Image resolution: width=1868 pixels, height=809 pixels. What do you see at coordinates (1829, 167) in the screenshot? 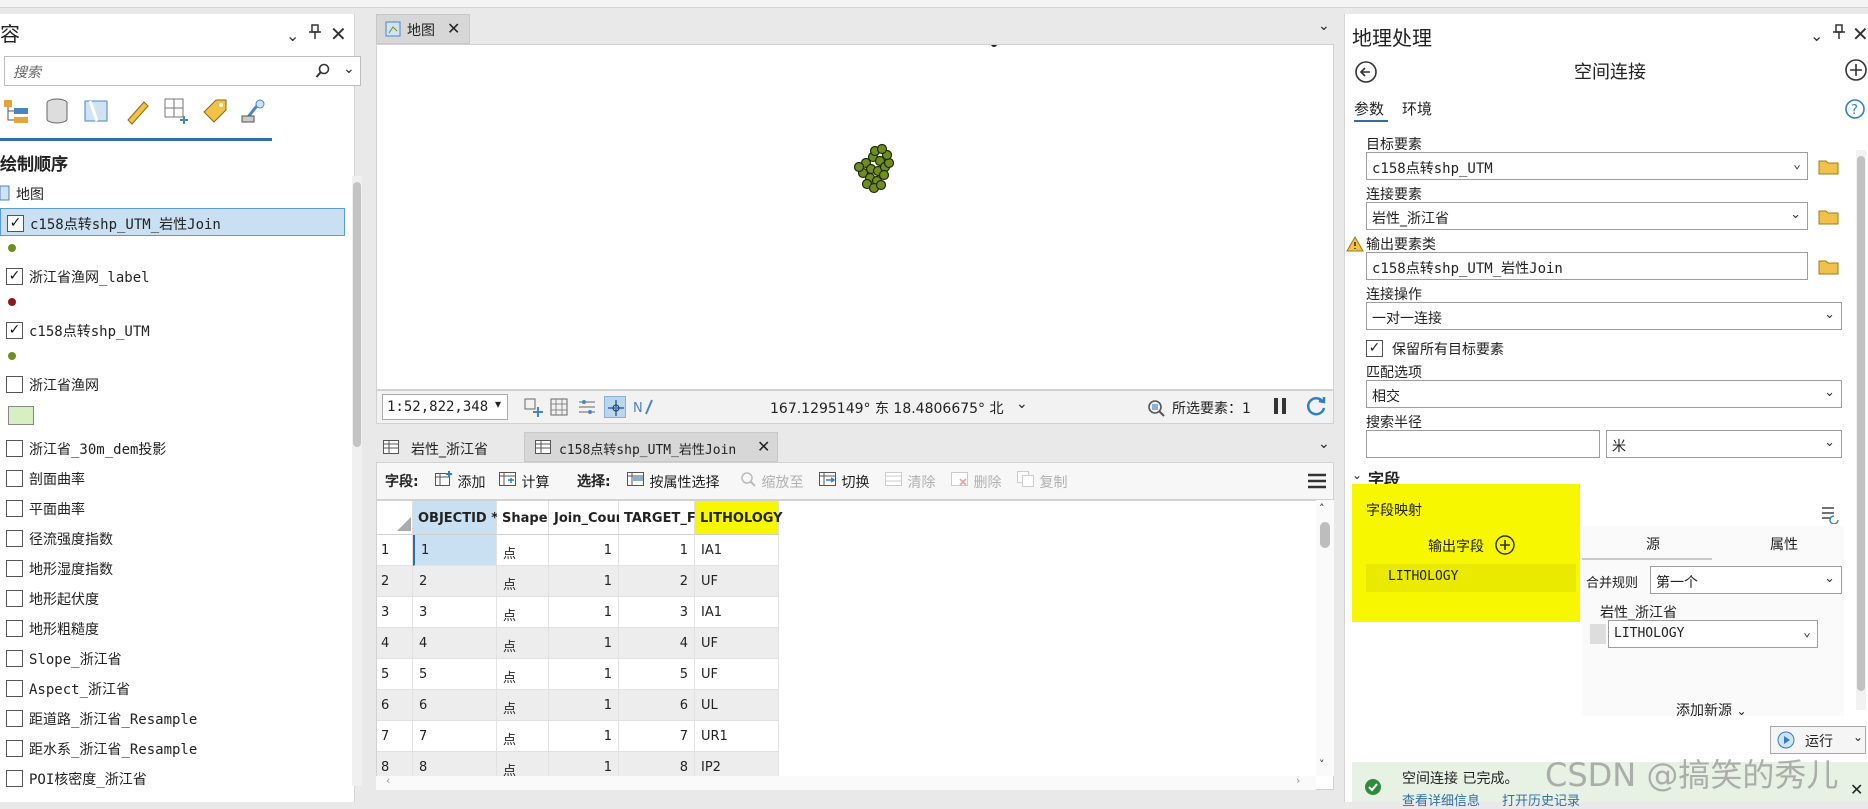
I see `folder-icon` at bounding box center [1829, 167].